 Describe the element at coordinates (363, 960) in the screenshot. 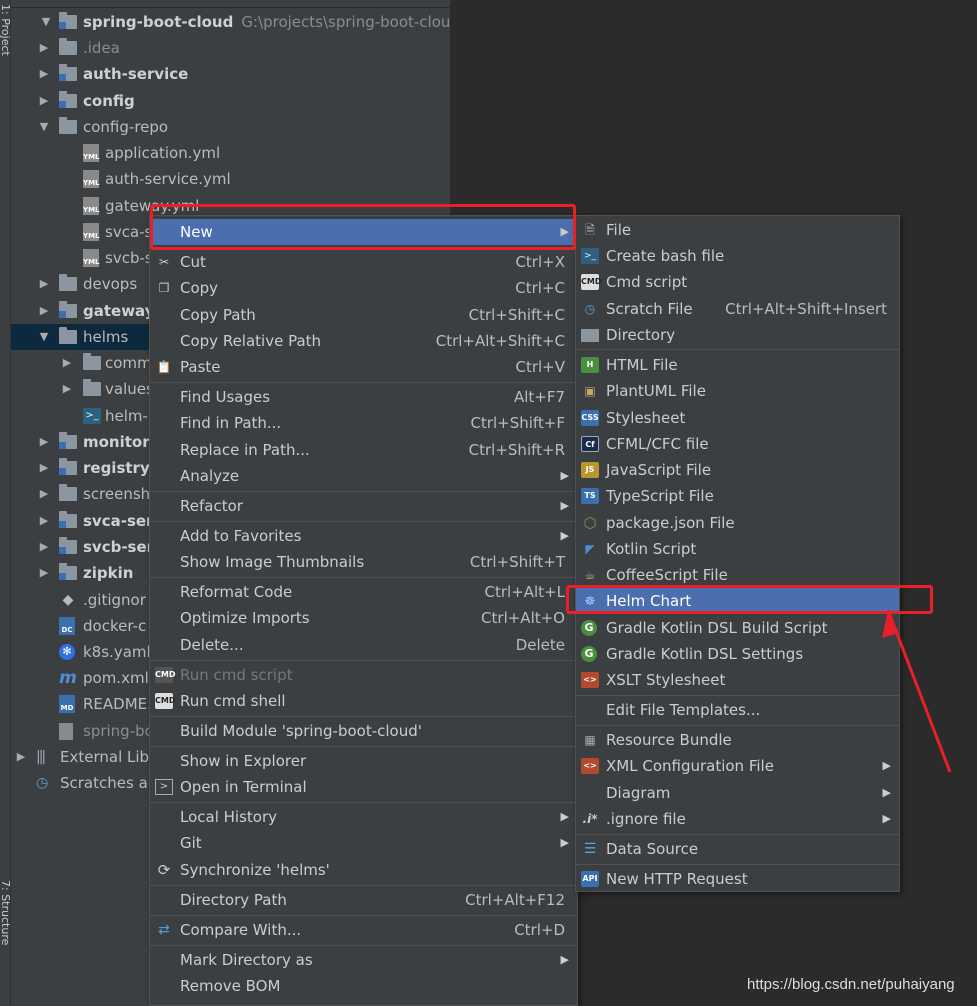

I see `menu-item-mark-directory-as: Mark Directory as ▶` at that location.